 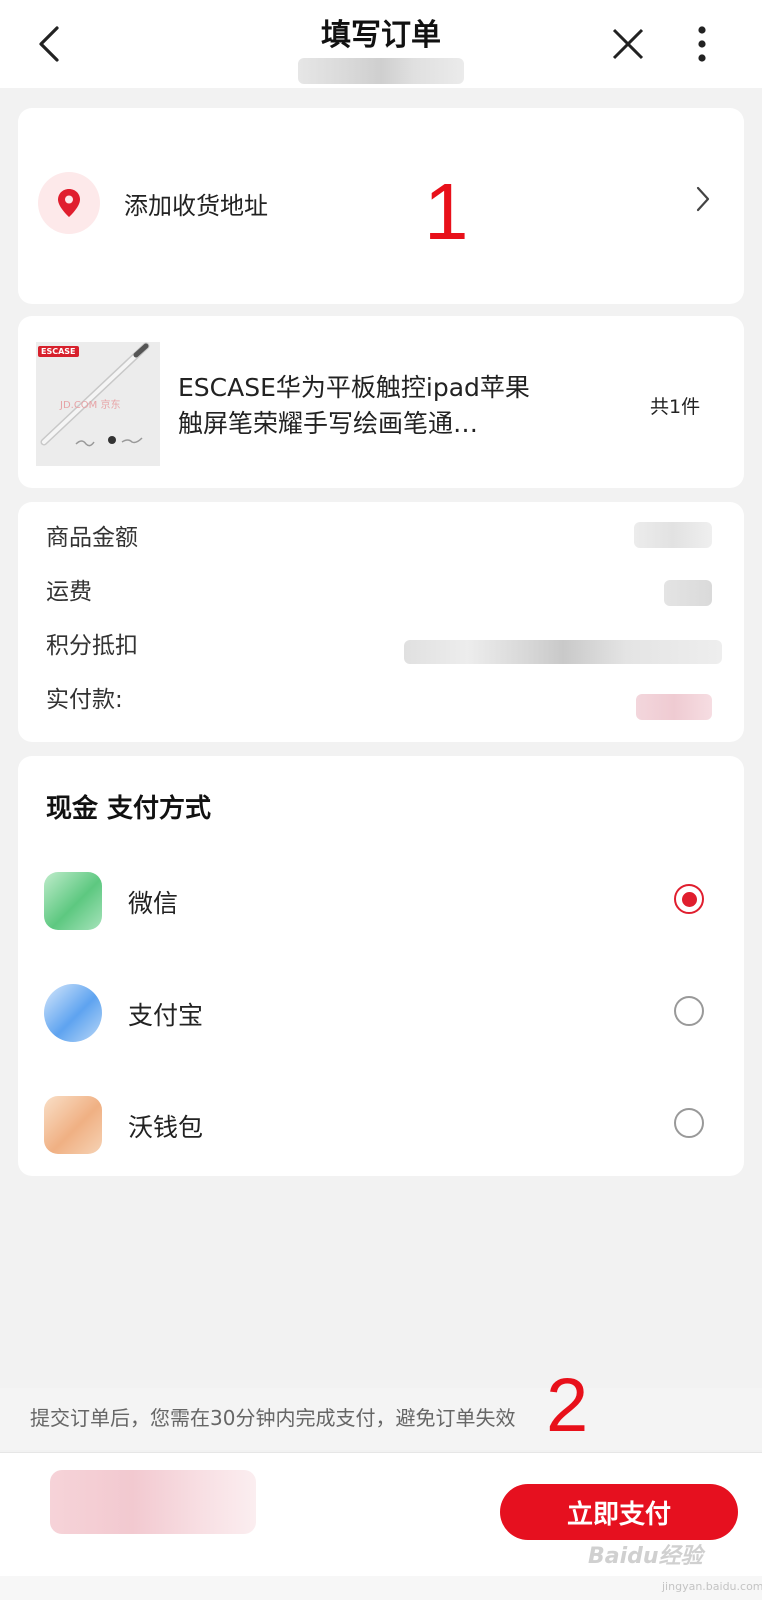 I want to click on product-count: 共1件, so click(x=675, y=407).